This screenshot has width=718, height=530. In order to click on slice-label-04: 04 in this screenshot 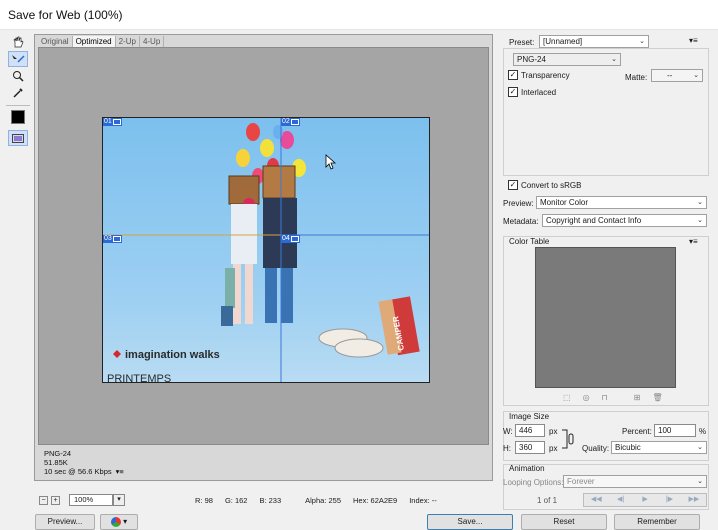, I will do `click(290, 239)`.